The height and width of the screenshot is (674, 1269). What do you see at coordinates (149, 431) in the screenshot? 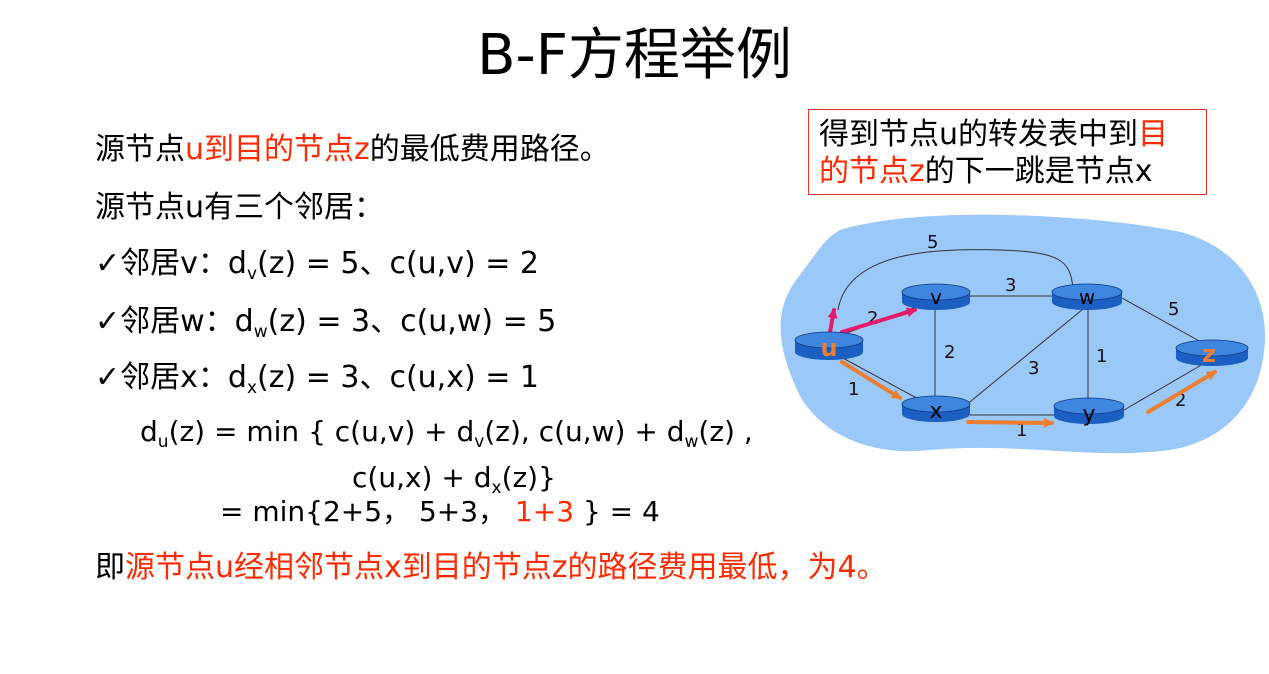
I see `formula-text: d` at bounding box center [149, 431].